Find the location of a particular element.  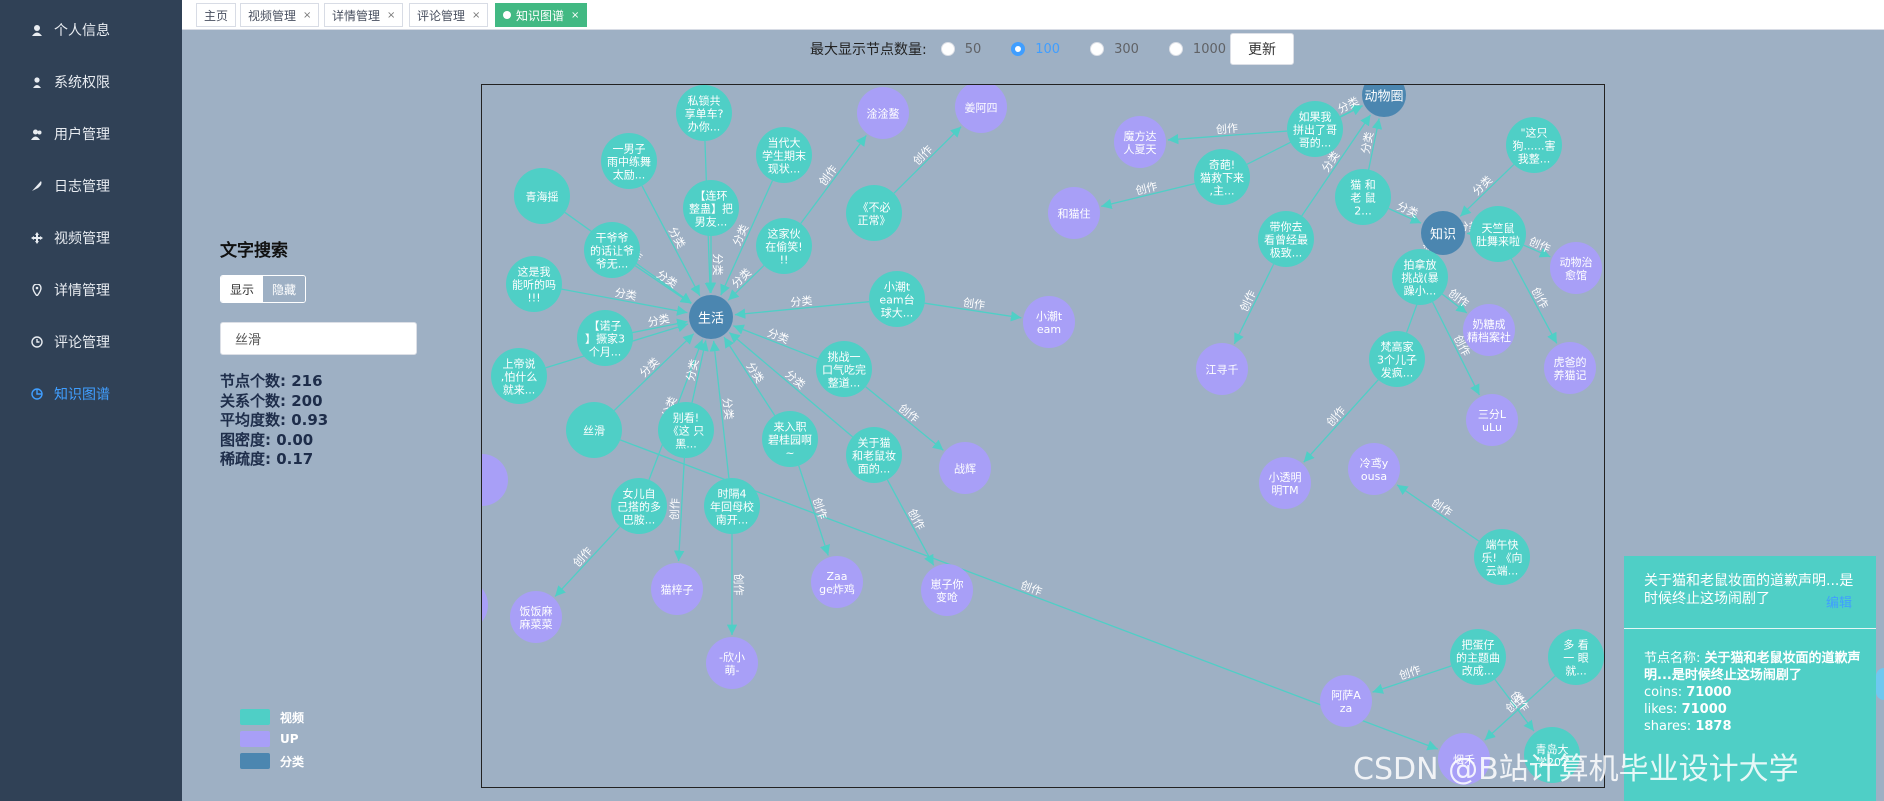

graph-node-up: 饭饭麻麻菜菜 is located at coordinates (536, 617).